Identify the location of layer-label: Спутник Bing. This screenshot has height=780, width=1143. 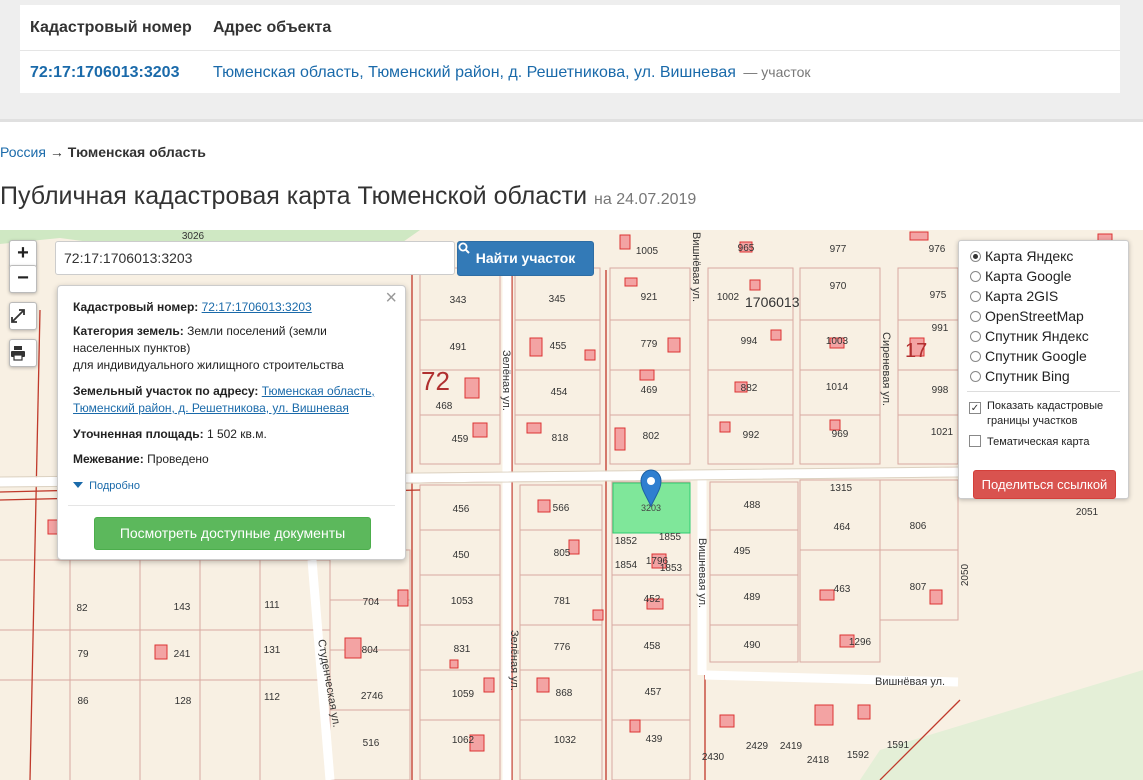
(1027, 376).